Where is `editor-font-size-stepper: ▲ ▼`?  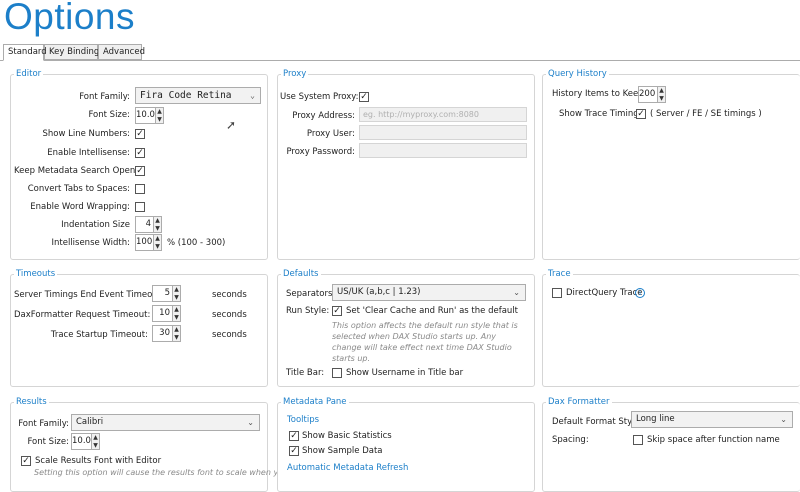 editor-font-size-stepper: ▲ ▼ is located at coordinates (159, 115).